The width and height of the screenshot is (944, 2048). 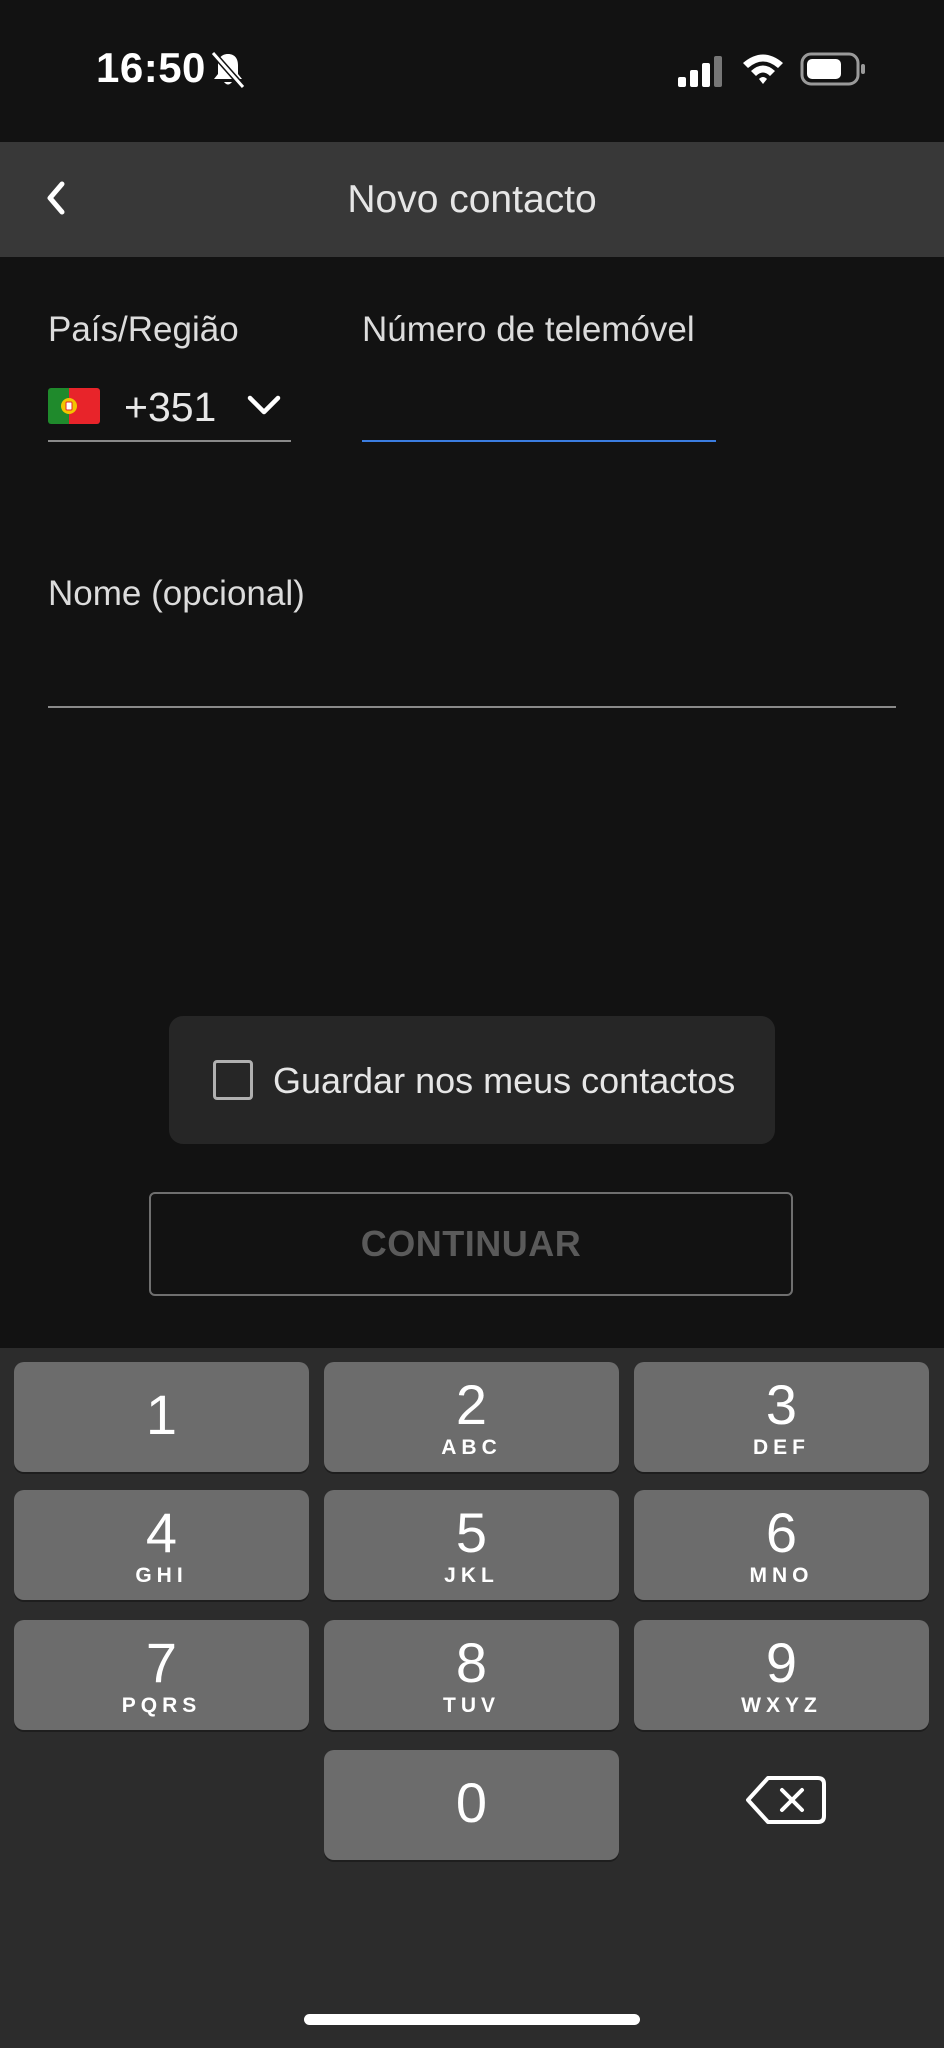 I want to click on key-letters: PQRS, so click(x=161, y=1705).